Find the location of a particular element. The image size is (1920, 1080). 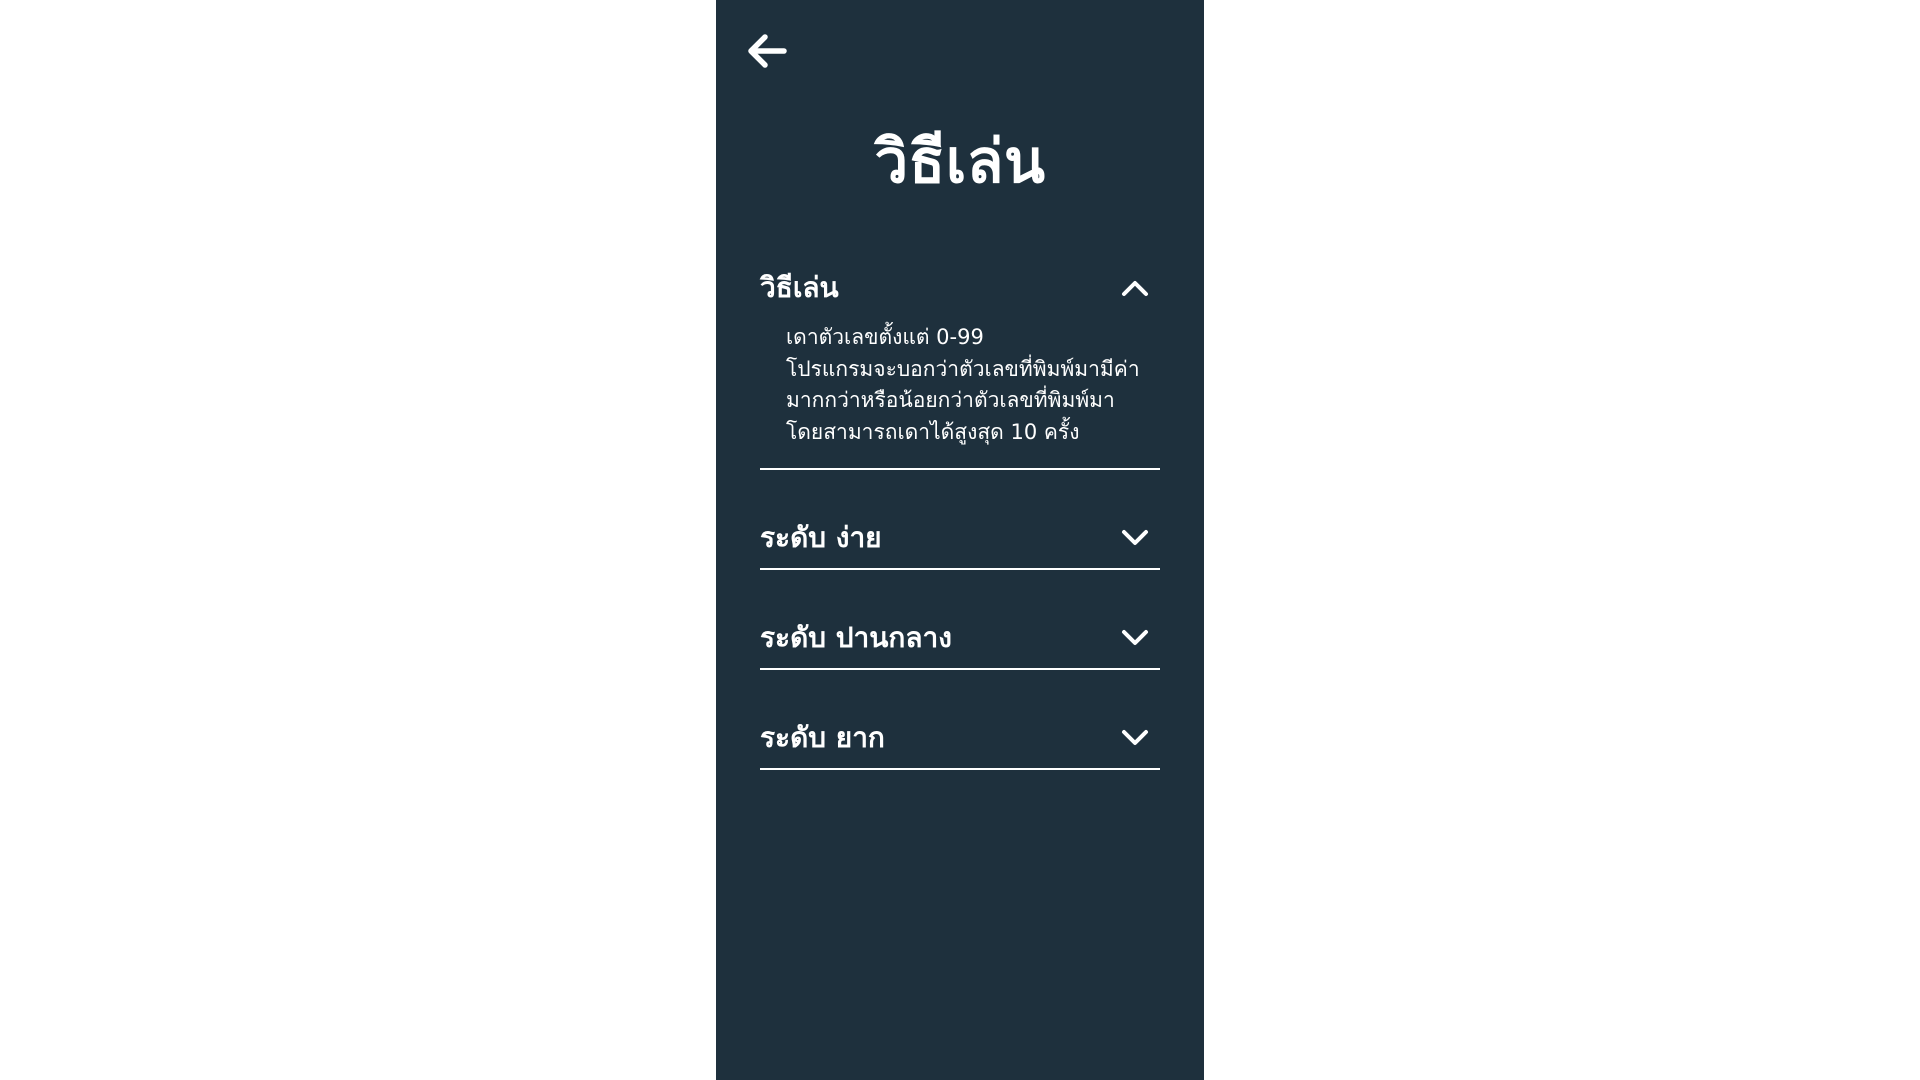

accordion-header-hard: ระดับ ยาก is located at coordinates (960, 738).